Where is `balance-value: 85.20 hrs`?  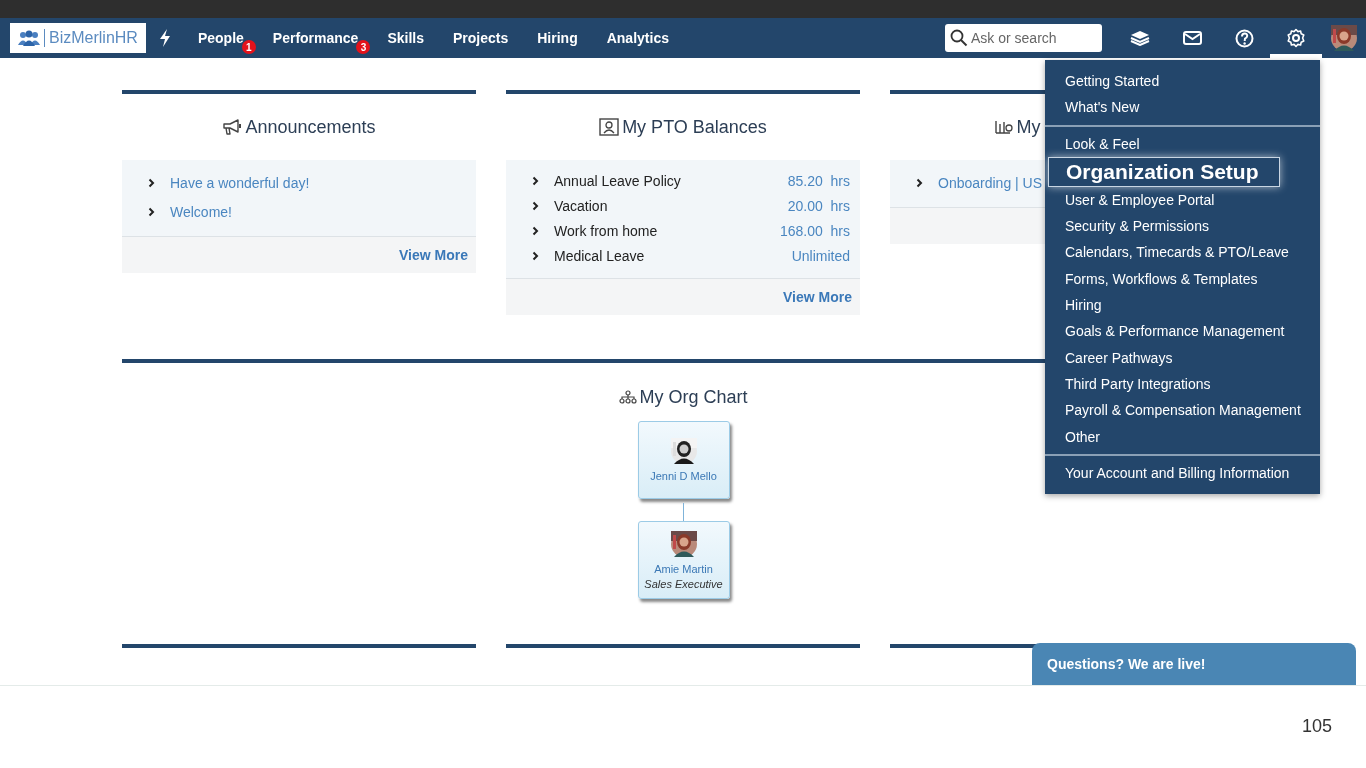 balance-value: 85.20 hrs is located at coordinates (818, 180).